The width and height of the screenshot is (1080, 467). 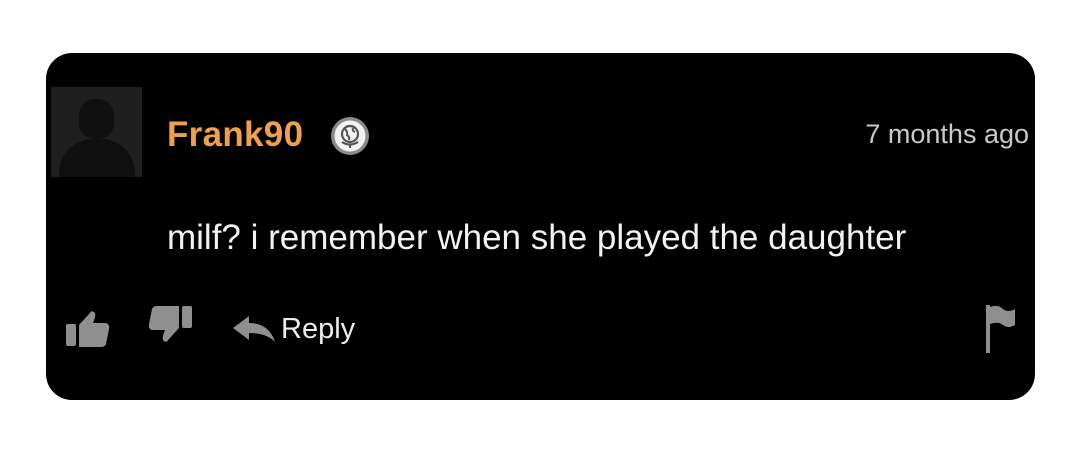 What do you see at coordinates (96, 119) in the screenshot?
I see `avatar-head` at bounding box center [96, 119].